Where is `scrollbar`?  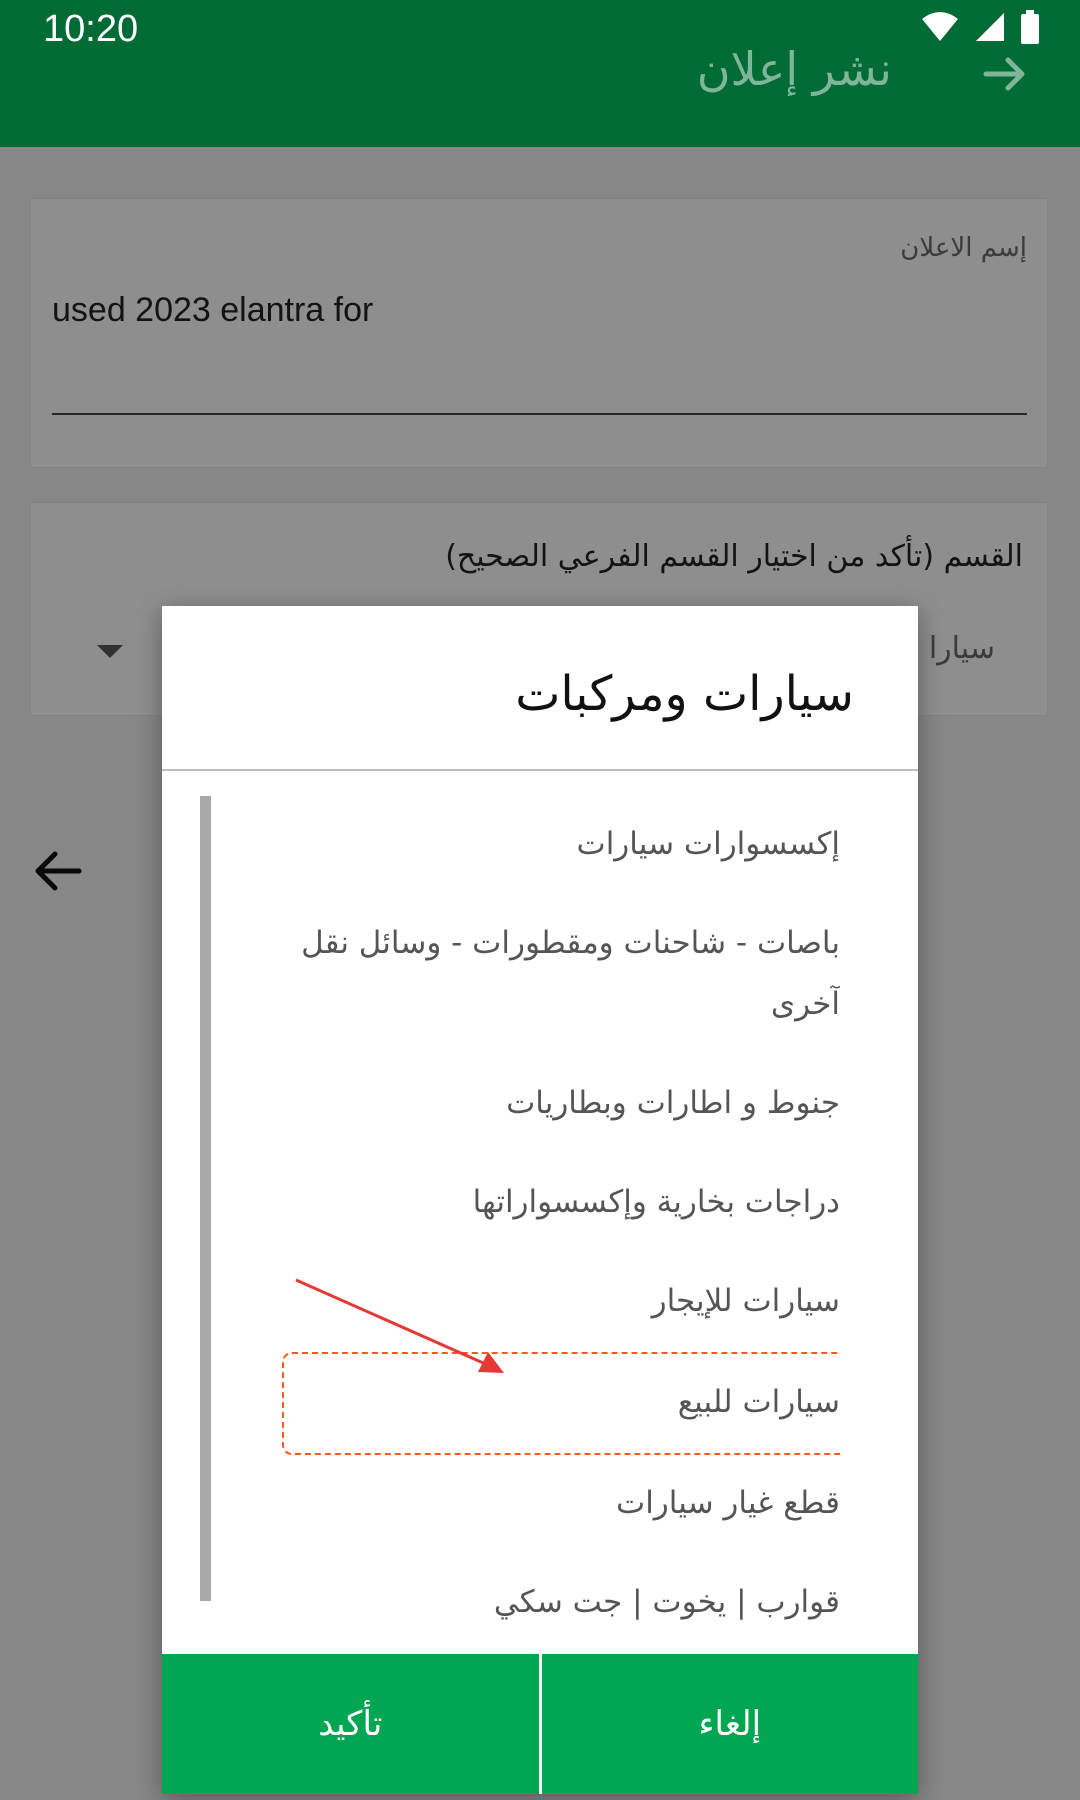
scrollbar is located at coordinates (205, 1198).